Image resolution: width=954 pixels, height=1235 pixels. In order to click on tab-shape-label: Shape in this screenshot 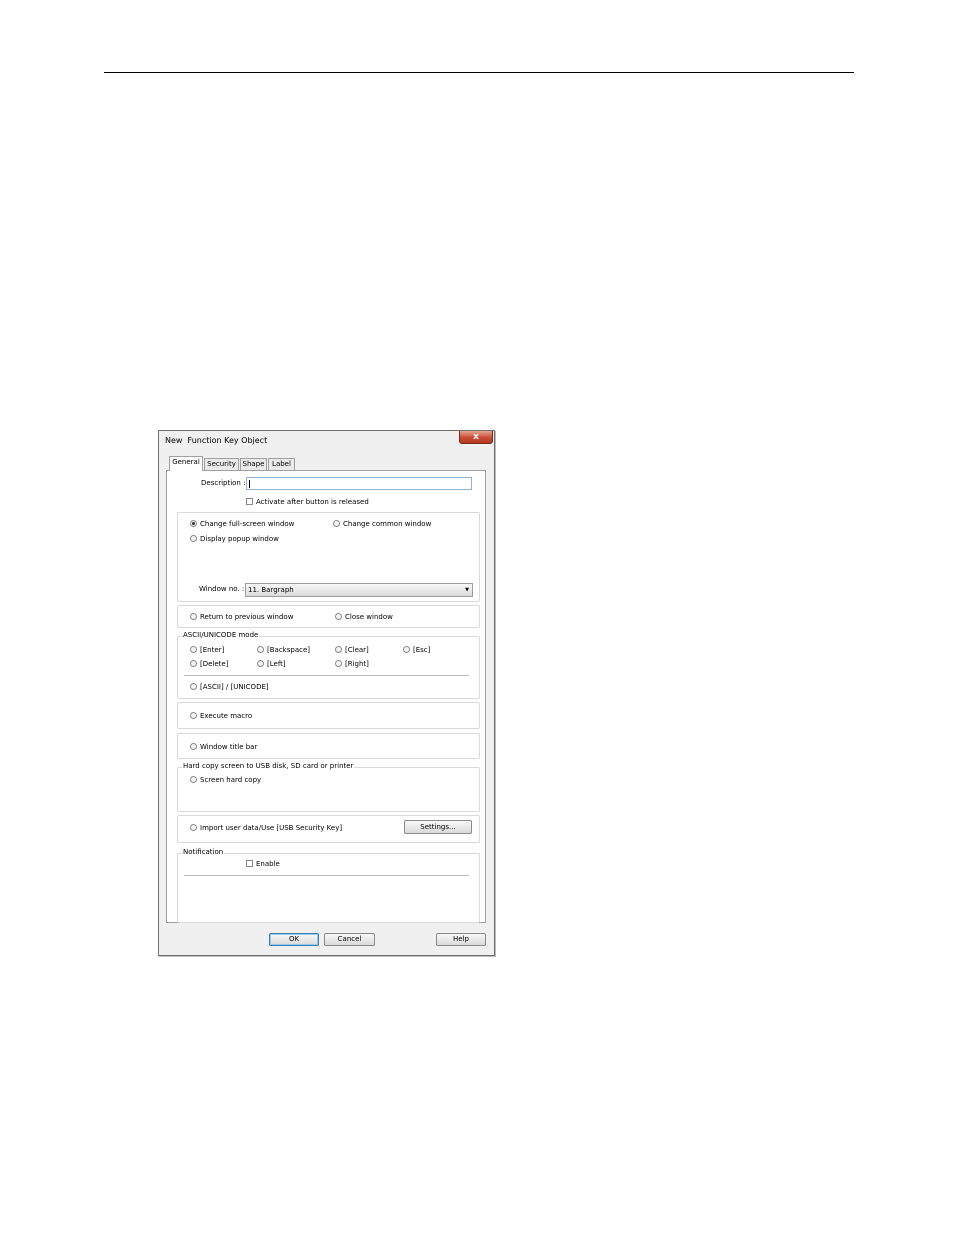, I will do `click(253, 464)`.